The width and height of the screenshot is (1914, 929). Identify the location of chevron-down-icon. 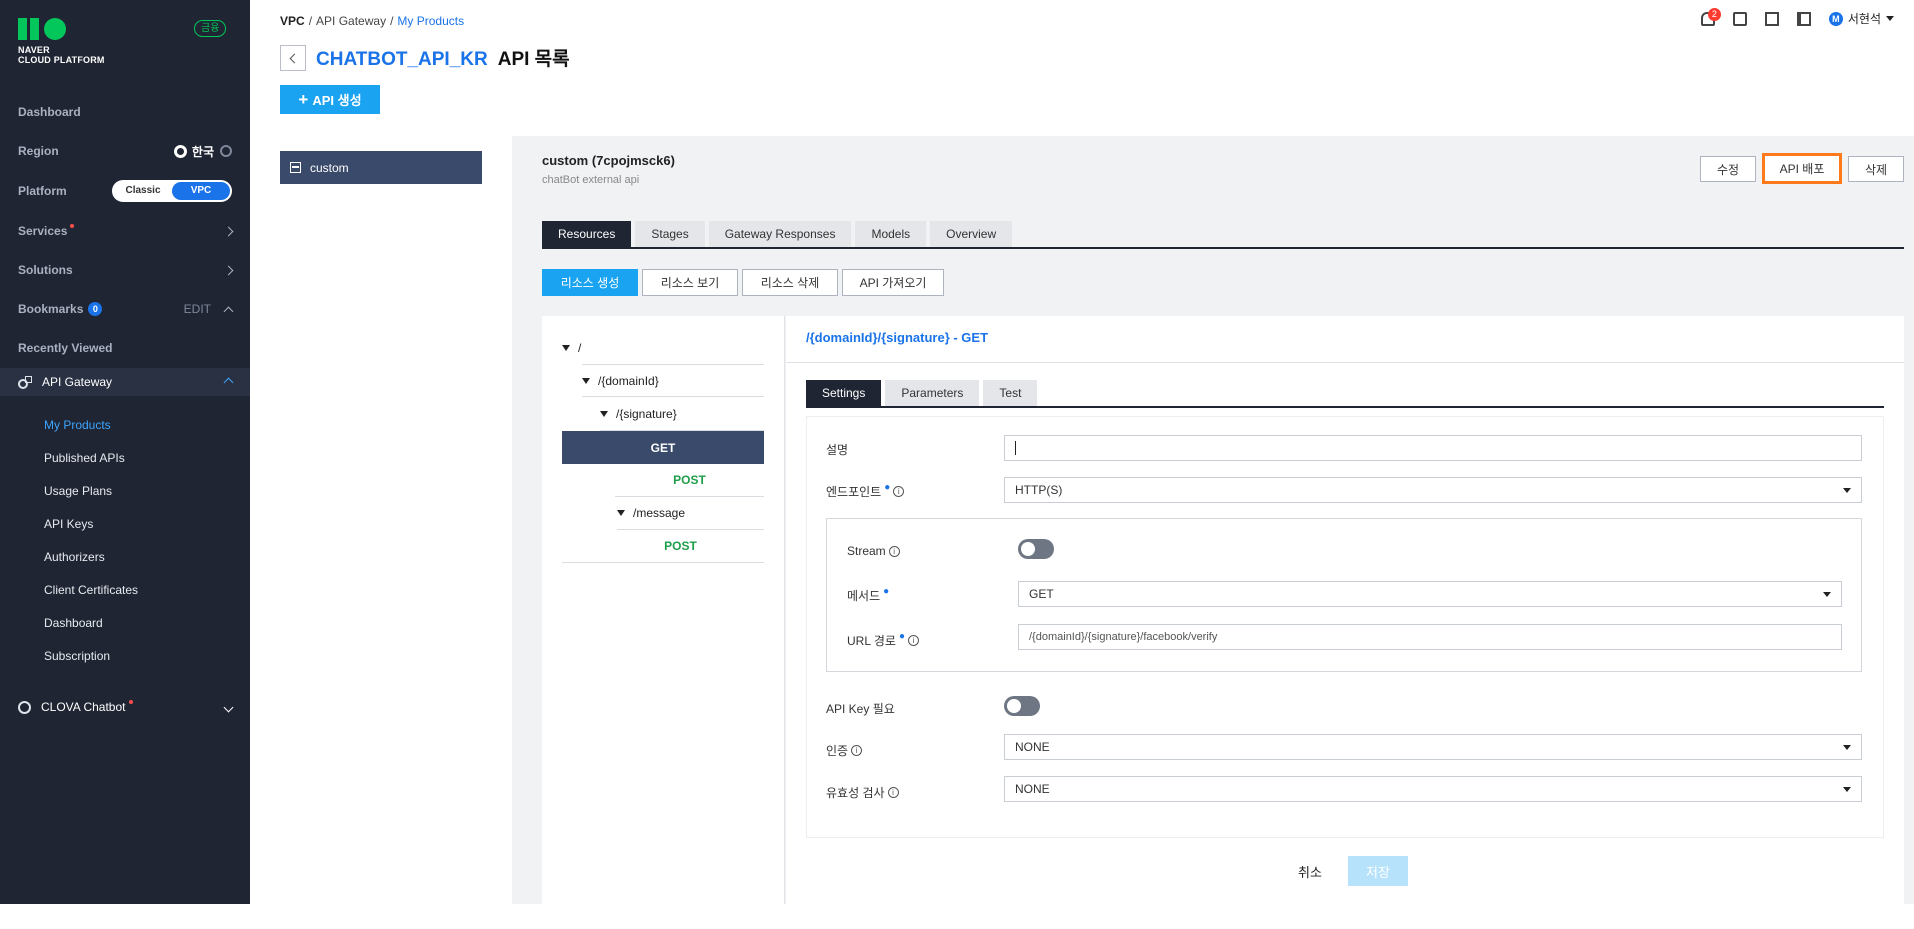
(228, 707).